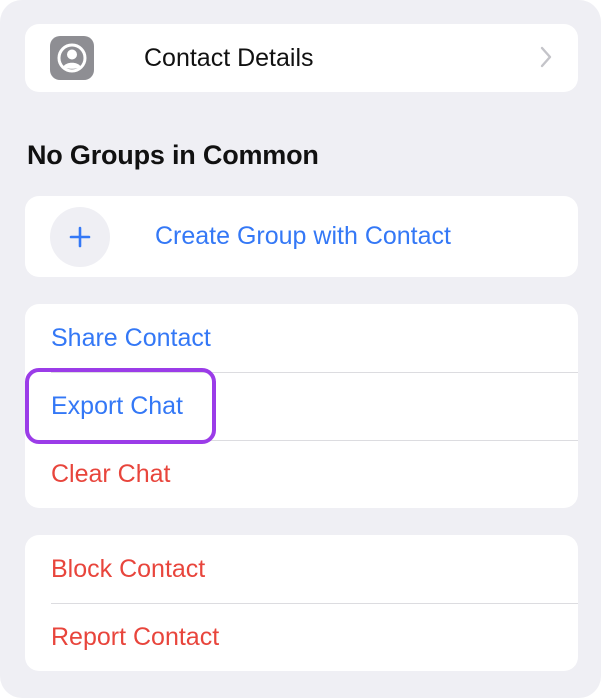  What do you see at coordinates (301, 569) in the screenshot?
I see `block-contact-button: Block Contact` at bounding box center [301, 569].